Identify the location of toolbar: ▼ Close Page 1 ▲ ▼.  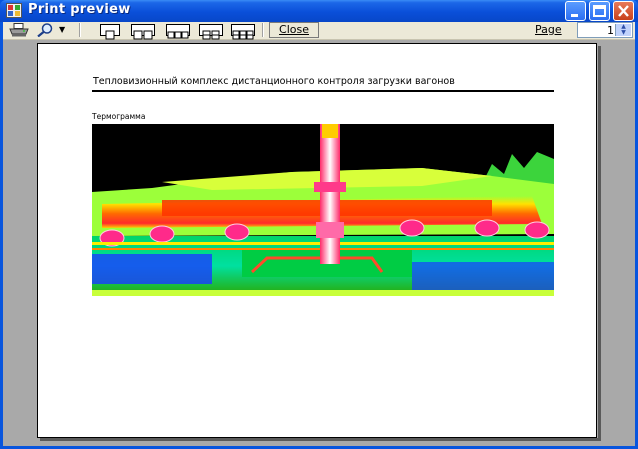
(319, 31).